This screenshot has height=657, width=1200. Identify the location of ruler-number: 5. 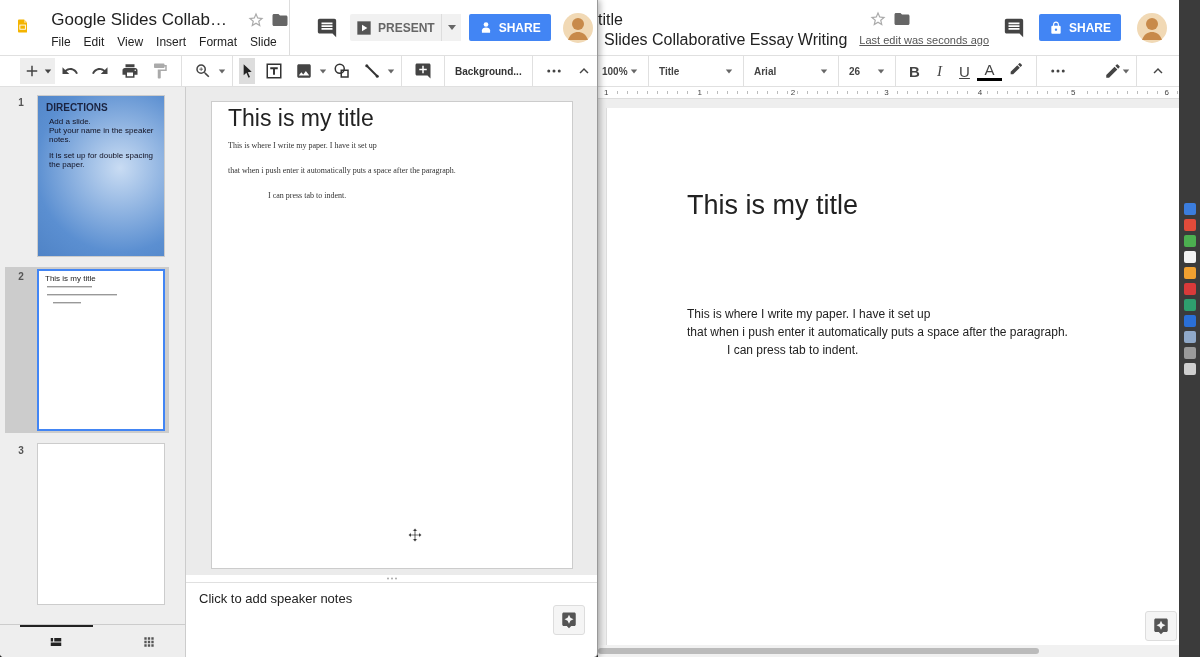
(1073, 92).